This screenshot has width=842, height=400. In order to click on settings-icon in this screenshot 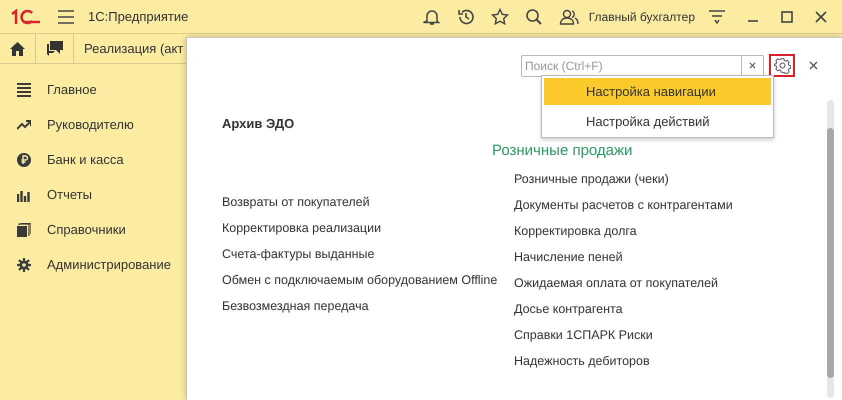, I will do `click(782, 65)`.